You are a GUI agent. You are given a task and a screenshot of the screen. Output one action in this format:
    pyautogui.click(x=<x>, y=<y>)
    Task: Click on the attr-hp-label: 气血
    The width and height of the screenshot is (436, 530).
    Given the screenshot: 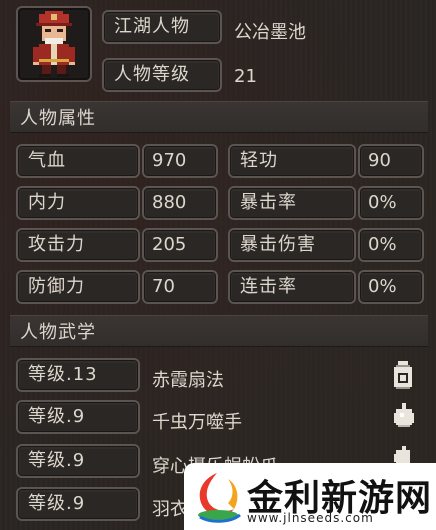 What is the action you would take?
    pyautogui.click(x=78, y=161)
    